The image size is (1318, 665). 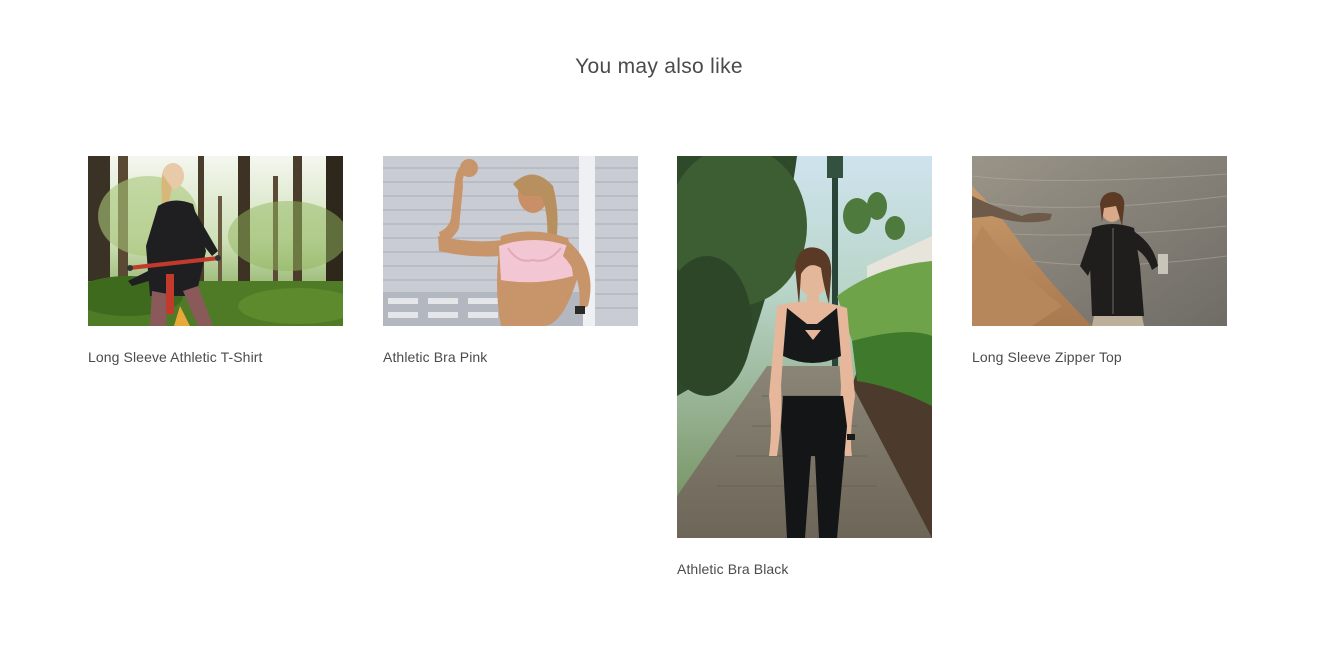 What do you see at coordinates (510, 241) in the screenshot?
I see `product-image-woman-flexing` at bounding box center [510, 241].